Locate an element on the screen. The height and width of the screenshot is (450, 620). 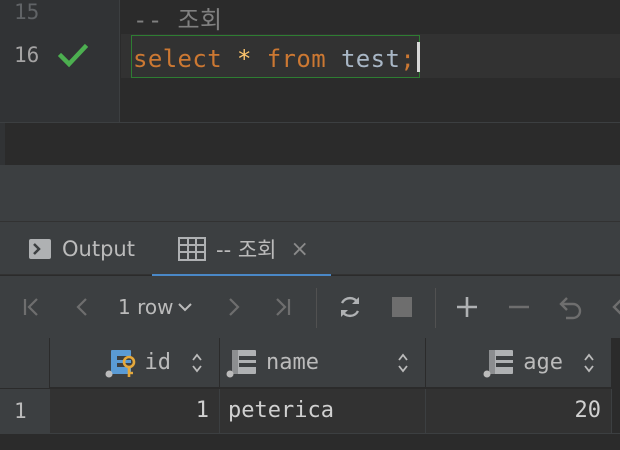
add-row-icon is located at coordinates (467, 307).